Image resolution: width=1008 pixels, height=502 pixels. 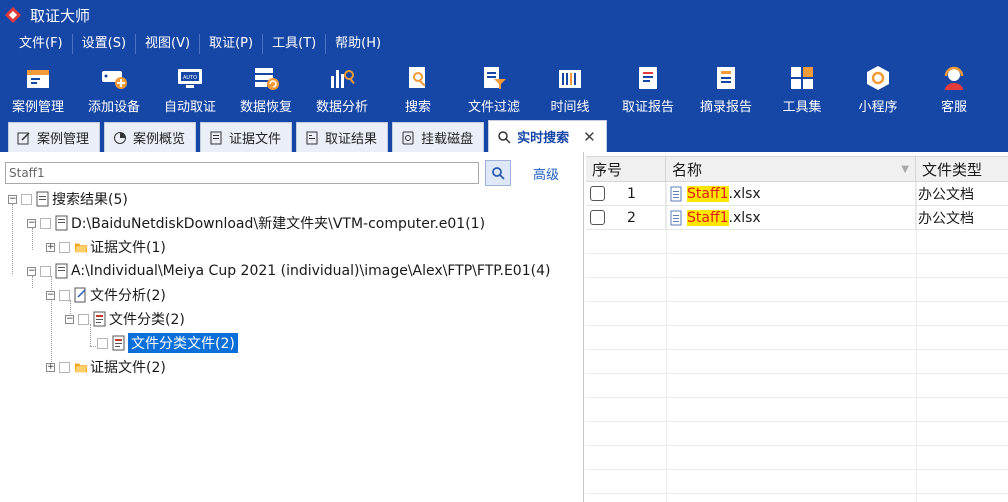 I want to click on customer-service-button: 客服, so click(x=954, y=89).